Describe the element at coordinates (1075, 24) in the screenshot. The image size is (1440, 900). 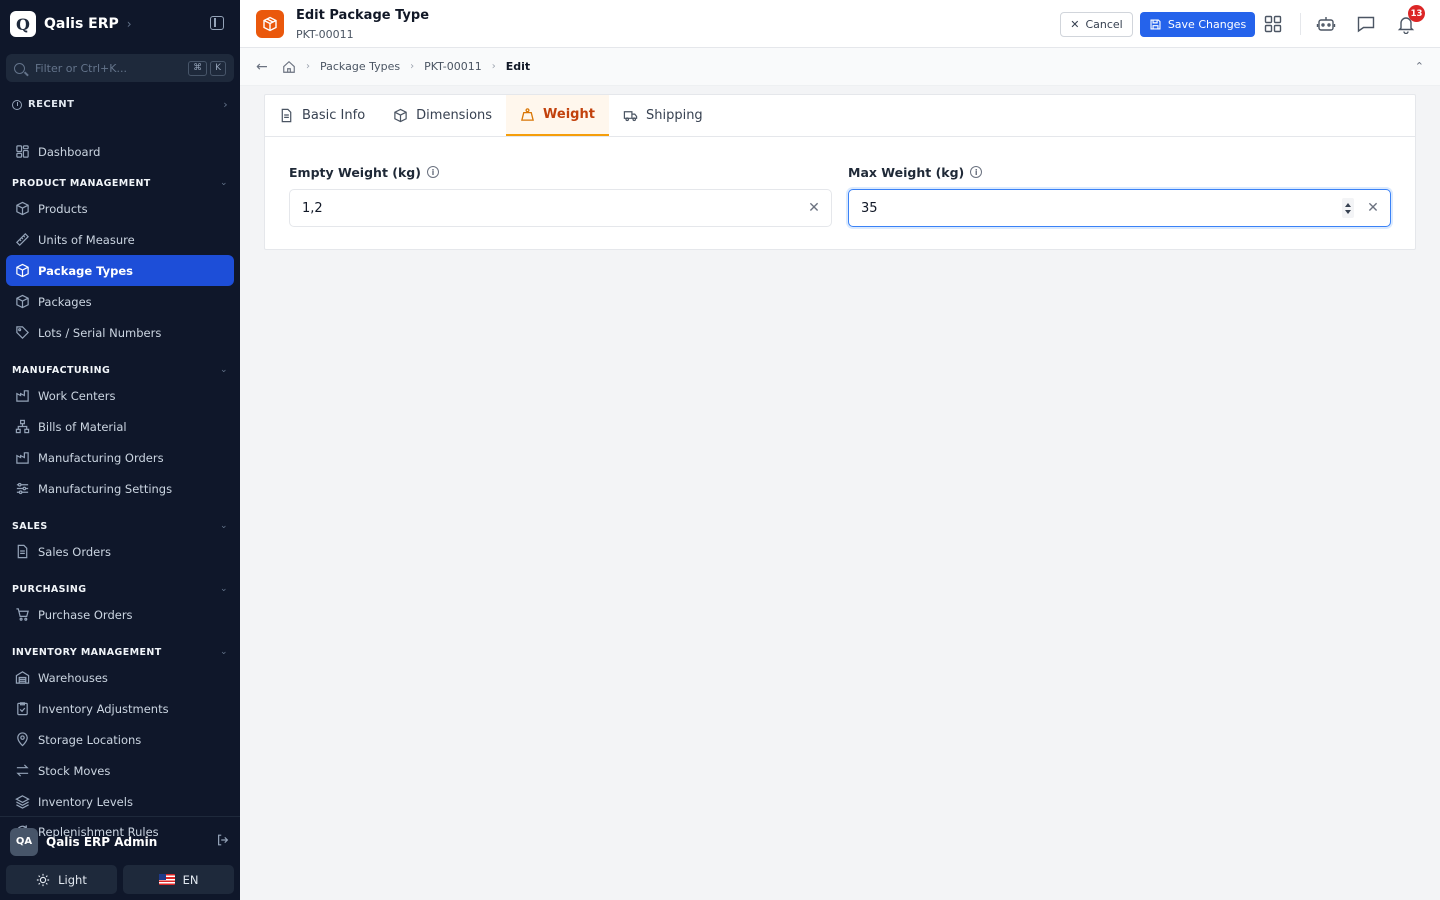
I see `close-icon: ✕` at that location.